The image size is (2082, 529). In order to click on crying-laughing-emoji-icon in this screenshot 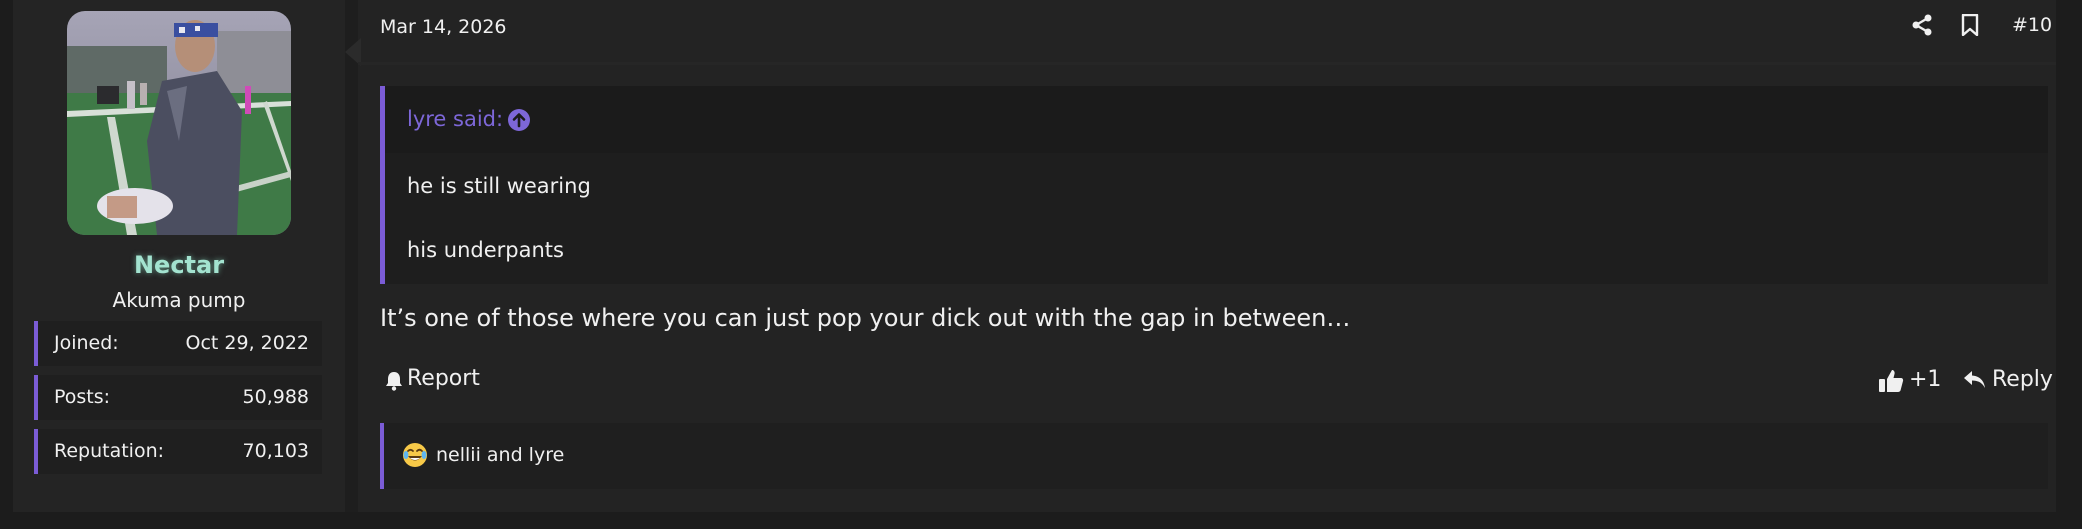, I will do `click(415, 457)`.